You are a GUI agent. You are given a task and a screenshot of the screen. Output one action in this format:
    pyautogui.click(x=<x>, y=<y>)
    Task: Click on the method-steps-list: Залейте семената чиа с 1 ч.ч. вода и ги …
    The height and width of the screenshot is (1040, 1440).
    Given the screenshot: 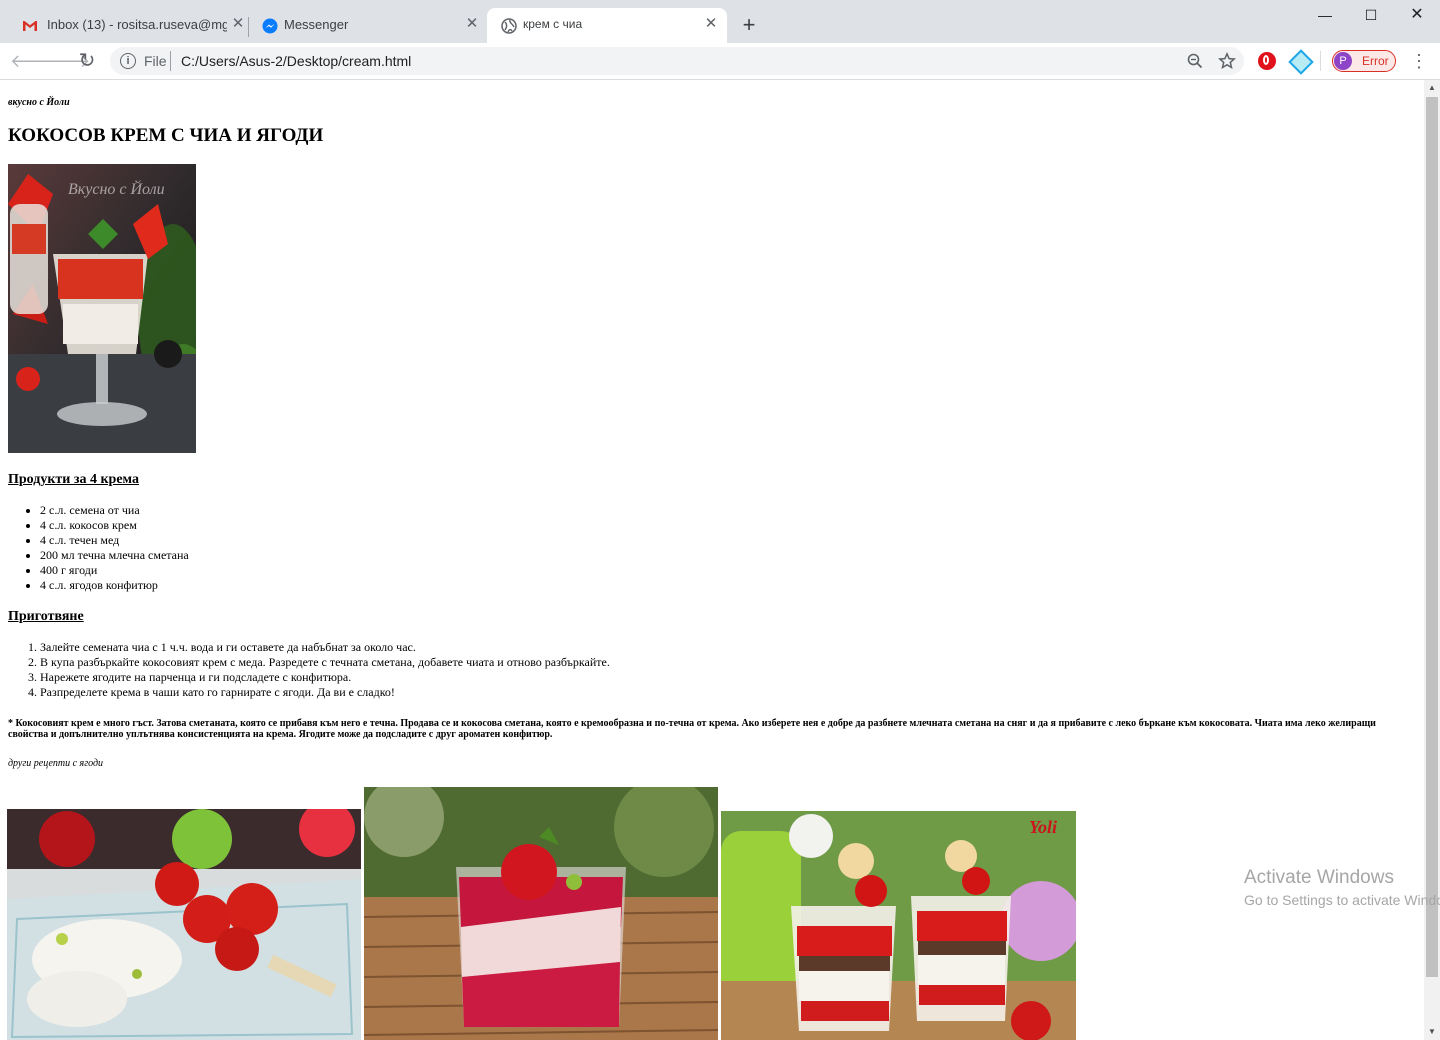 What is the action you would take?
    pyautogui.click(x=470, y=670)
    